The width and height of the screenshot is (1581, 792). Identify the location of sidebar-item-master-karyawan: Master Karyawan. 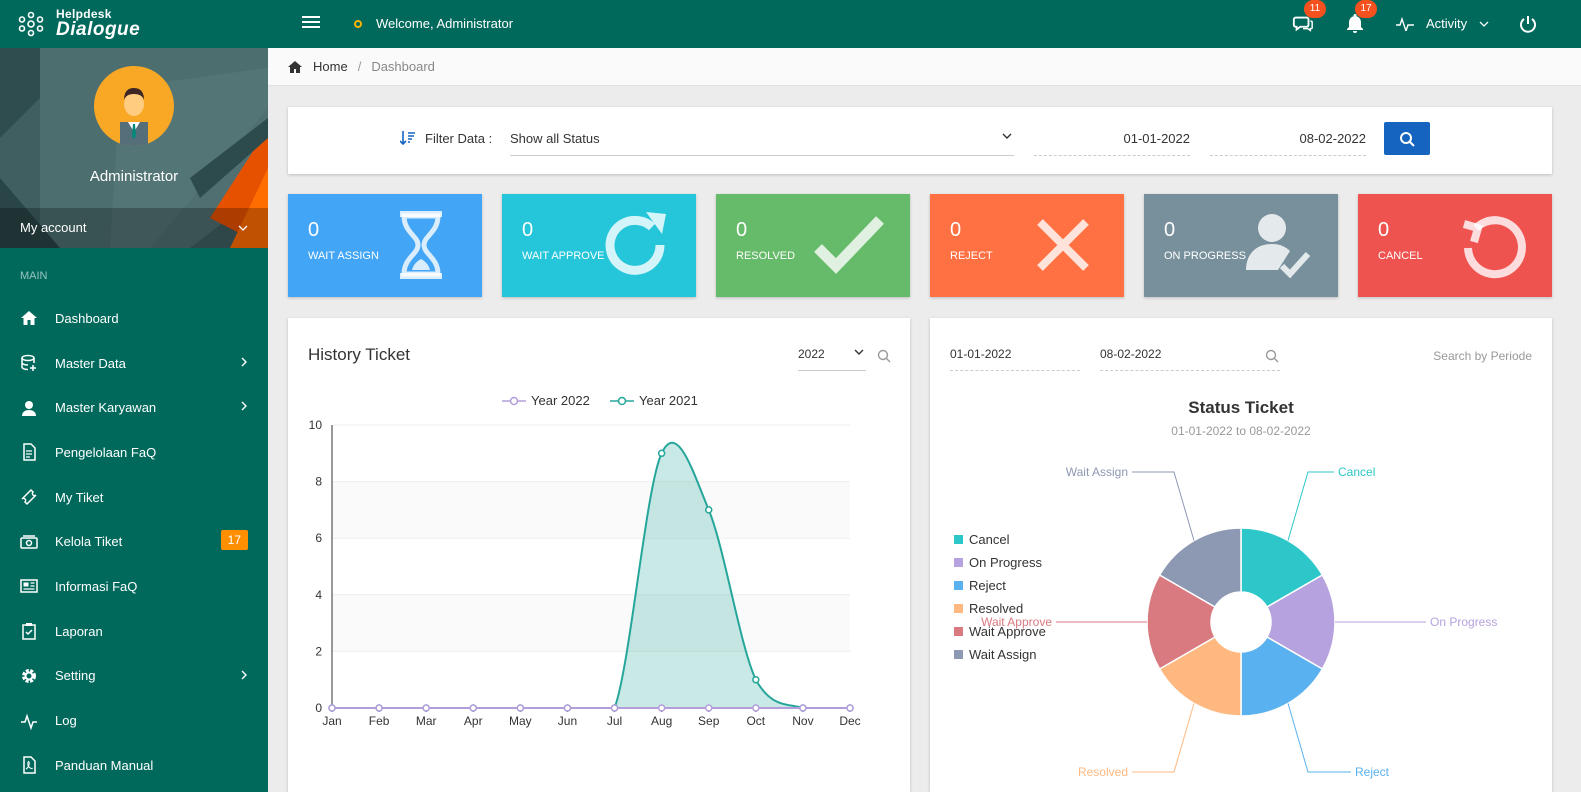
(134, 407).